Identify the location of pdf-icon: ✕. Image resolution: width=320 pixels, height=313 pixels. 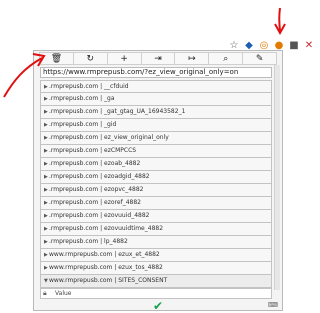
(309, 45).